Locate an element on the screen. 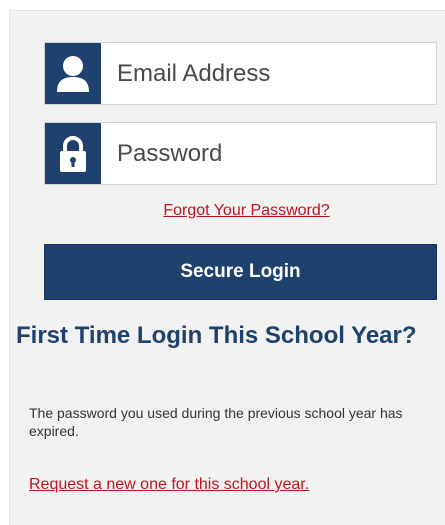 Image resolution: width=445 pixels, height=525 pixels. password-field is located at coordinates (240, 153).